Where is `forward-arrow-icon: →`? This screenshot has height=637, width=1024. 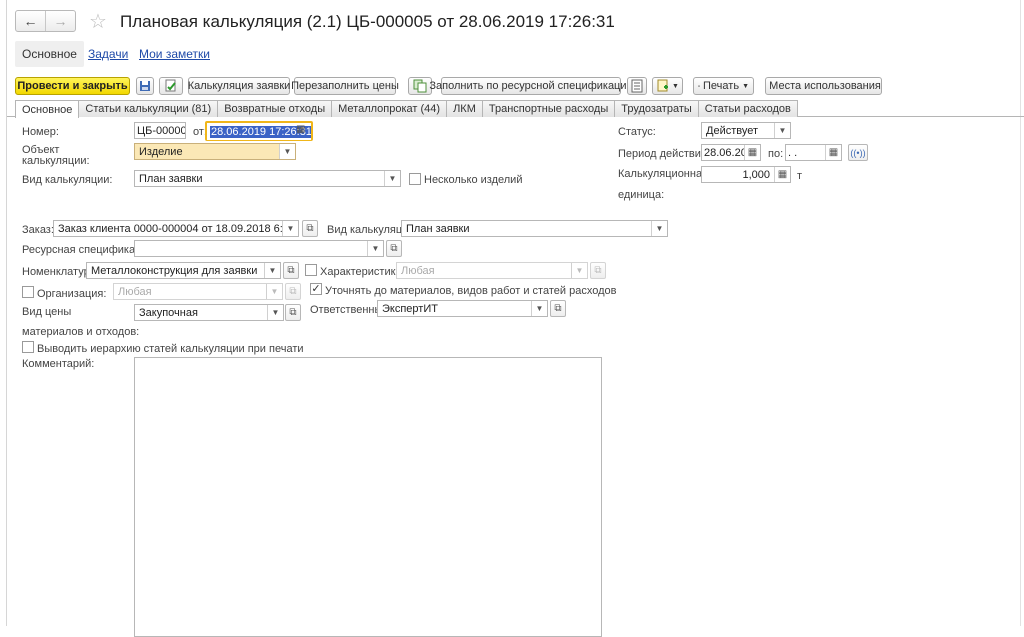
forward-arrow-icon: → is located at coordinates (60, 21).